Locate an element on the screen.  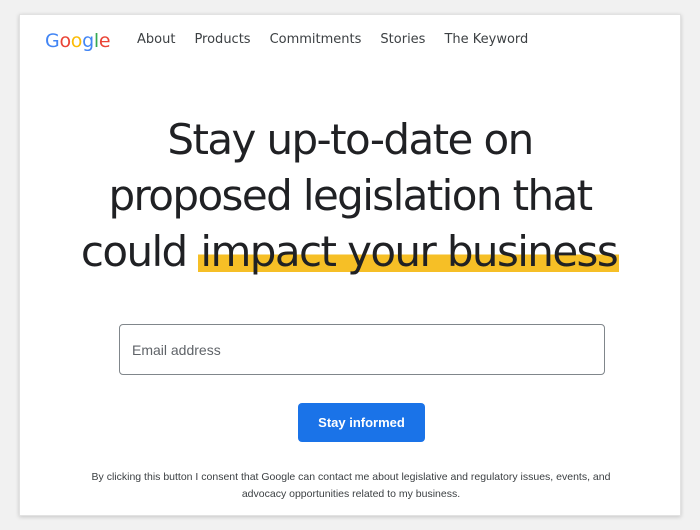
headline-line-3: could impact your business is located at coordinates (350, 252).